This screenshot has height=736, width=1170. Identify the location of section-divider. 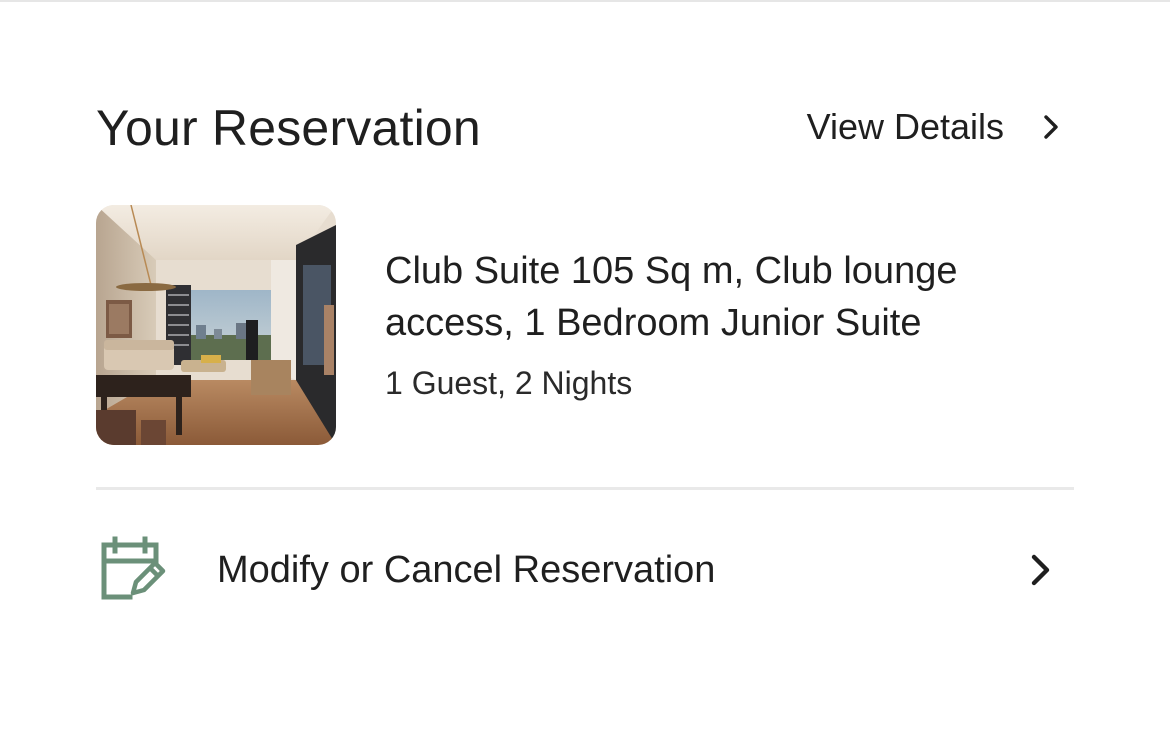
(585, 488).